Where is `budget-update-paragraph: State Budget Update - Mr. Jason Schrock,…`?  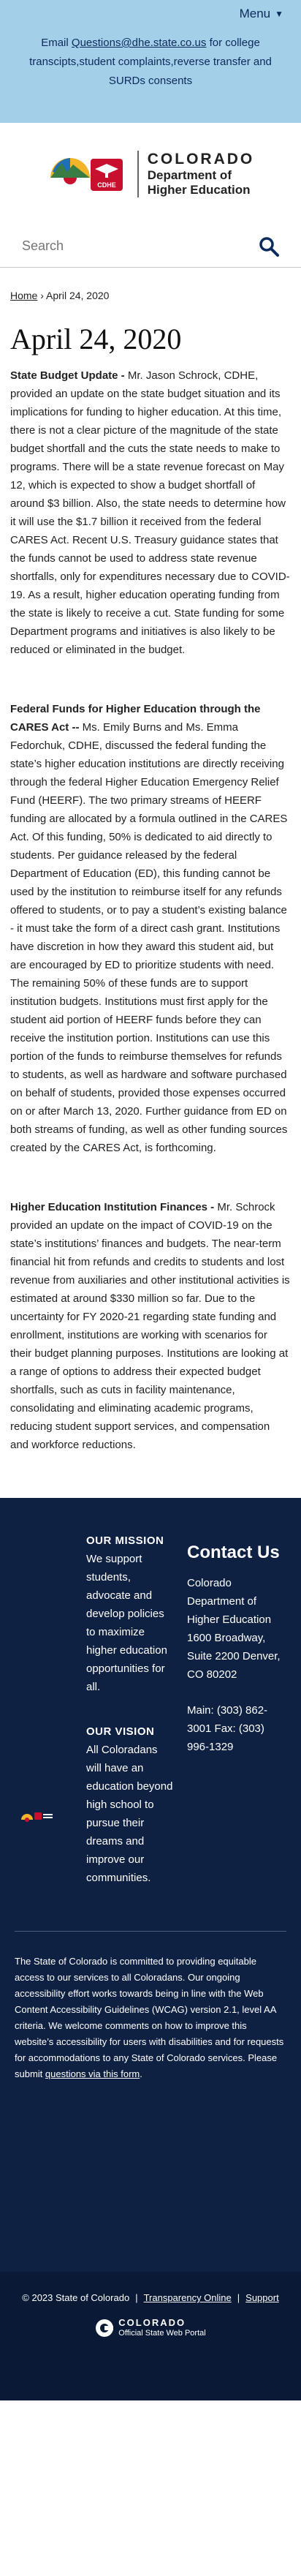
budget-update-paragraph: State Budget Update - Mr. Jason Schrock,… is located at coordinates (150, 512).